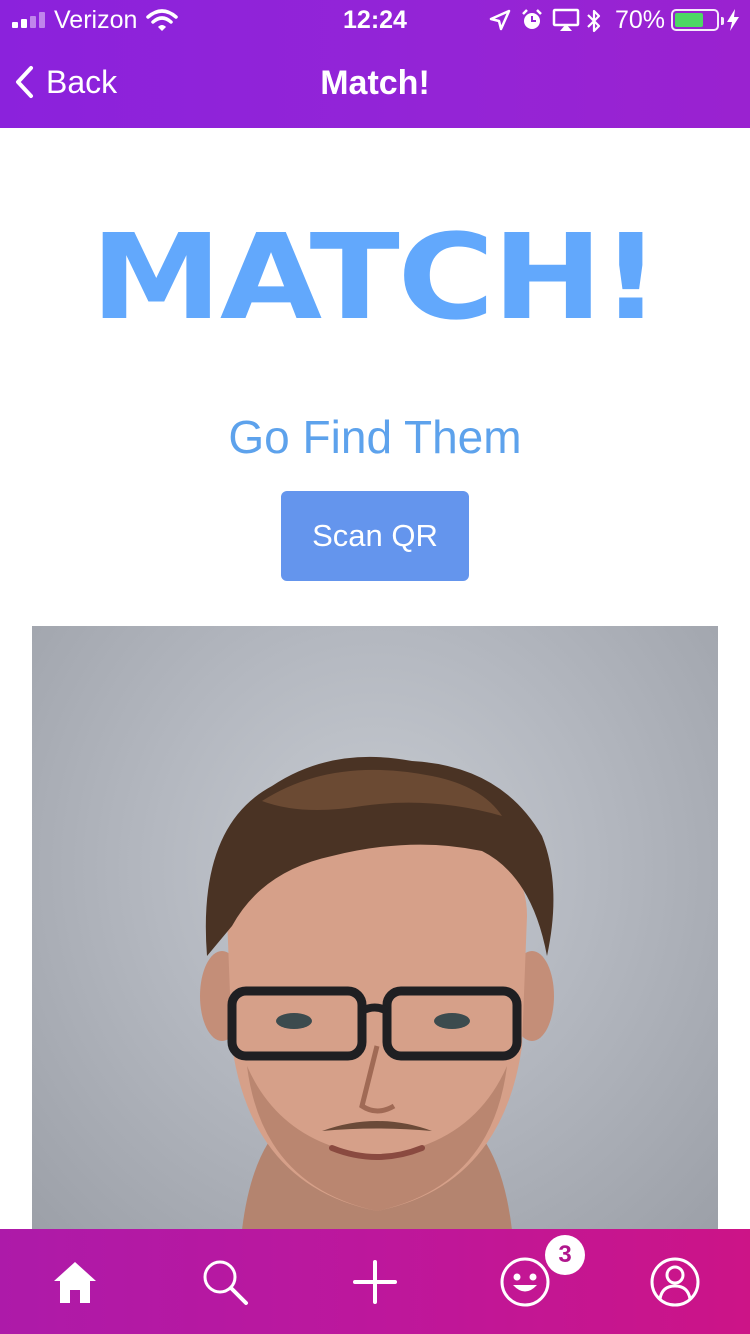 The image size is (750, 1334). I want to click on match-headline: MATCH!, so click(375, 277).